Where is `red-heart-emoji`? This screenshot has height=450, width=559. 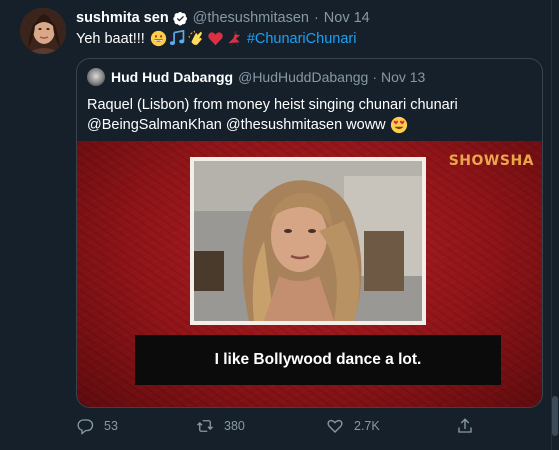 red-heart-emoji is located at coordinates (215, 38).